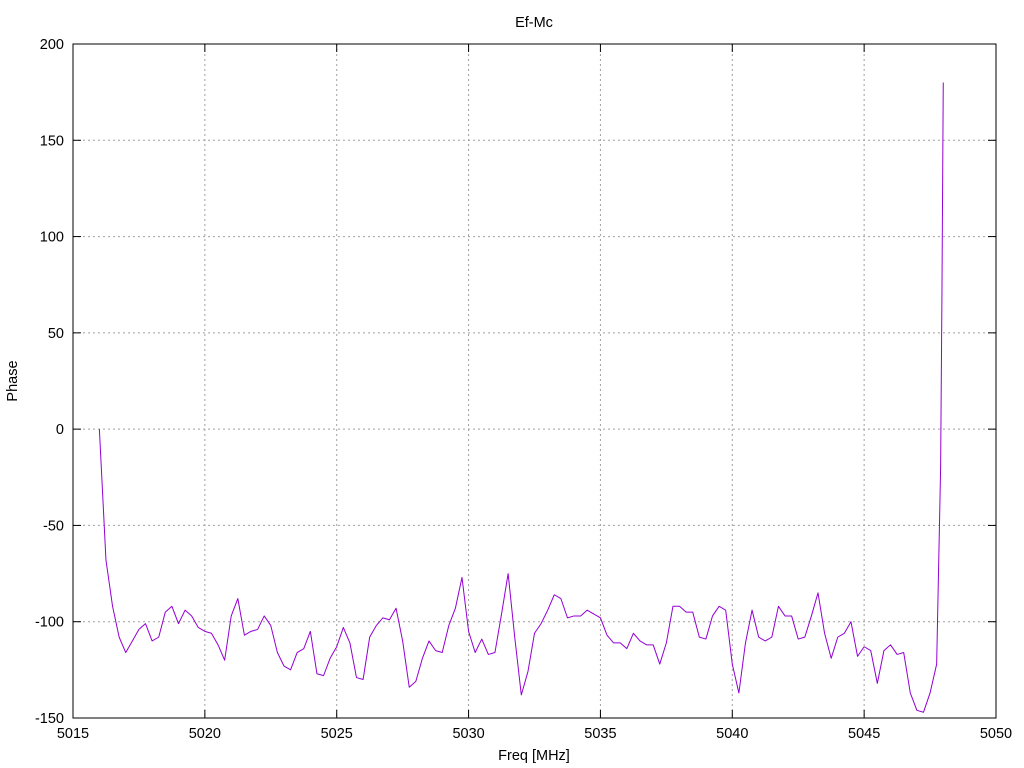  Describe the element at coordinates (534, 756) in the screenshot. I see `x-axis-label: Freq [MHz]` at that location.